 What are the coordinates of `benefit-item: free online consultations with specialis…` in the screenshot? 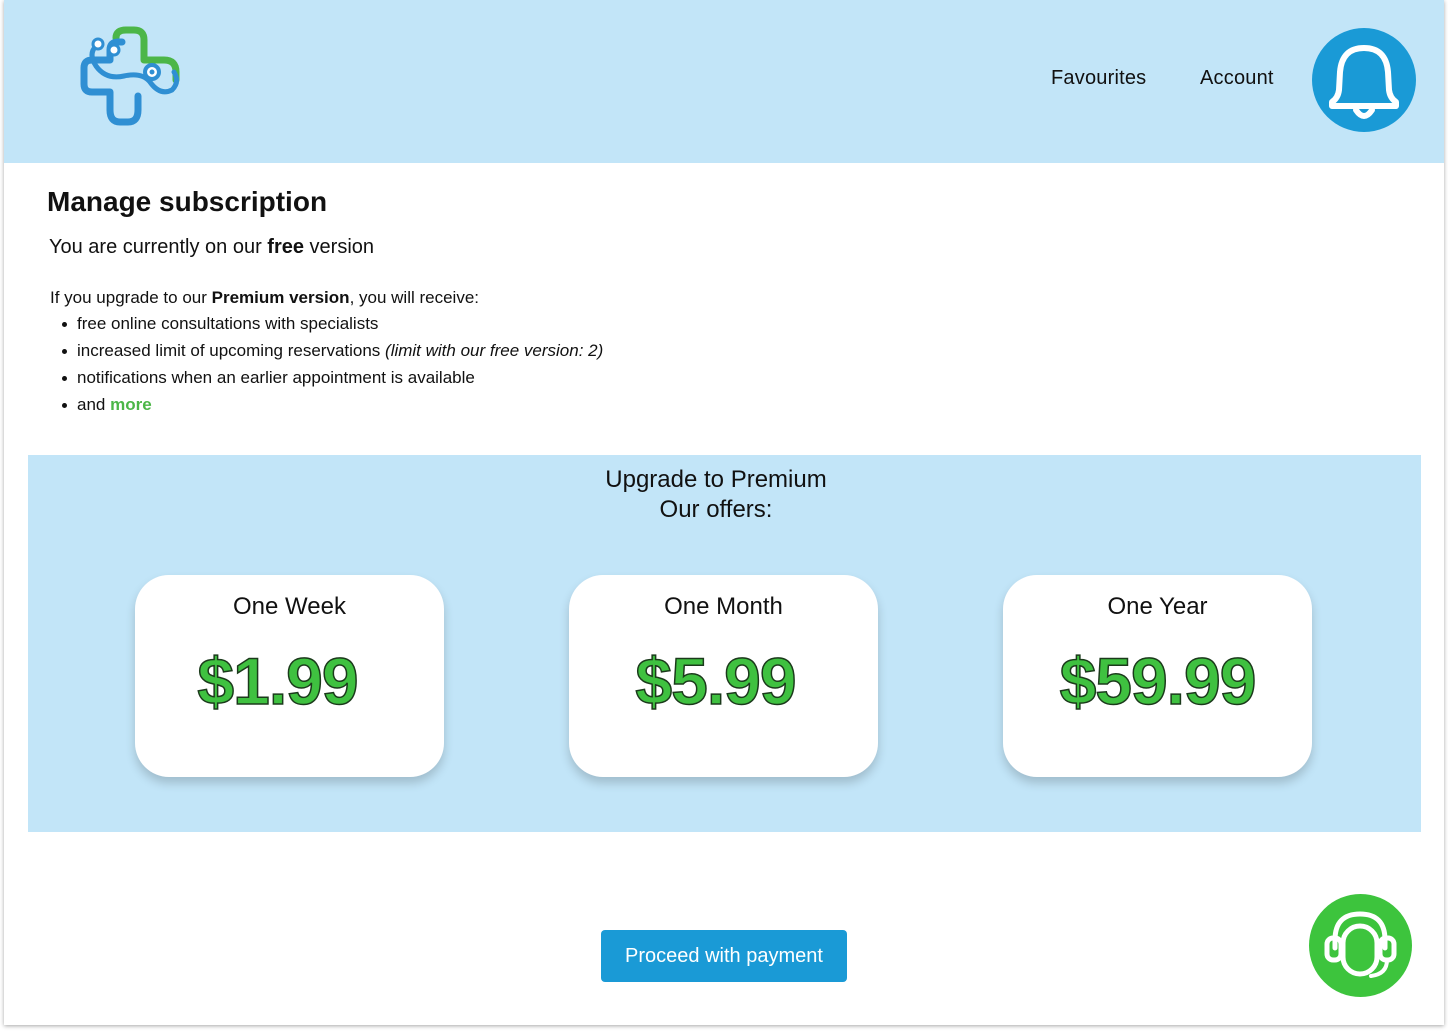 It's located at (326, 326).